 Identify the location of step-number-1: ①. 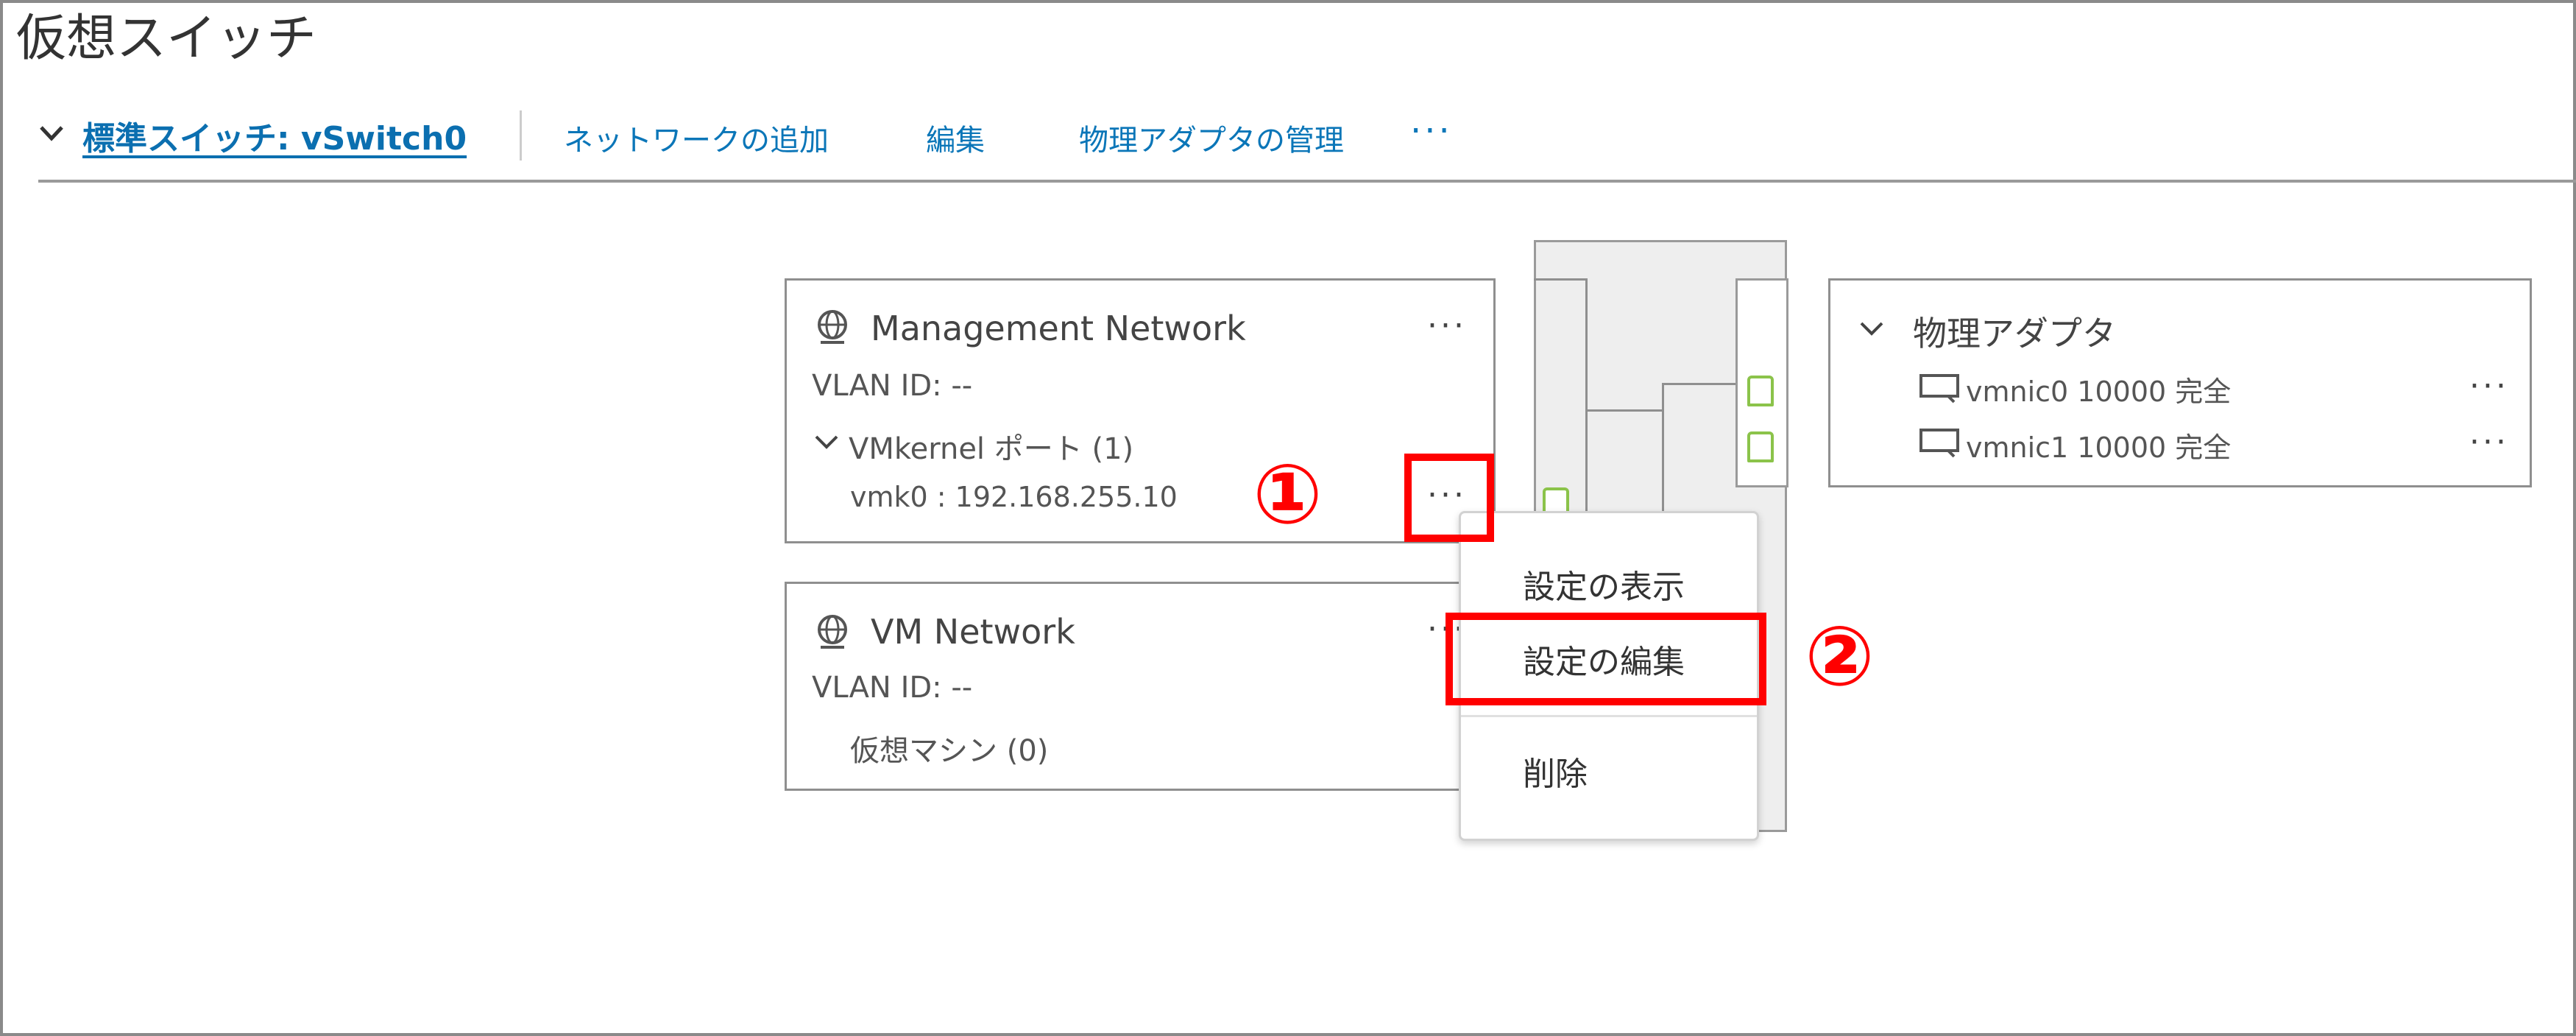
(1288, 495).